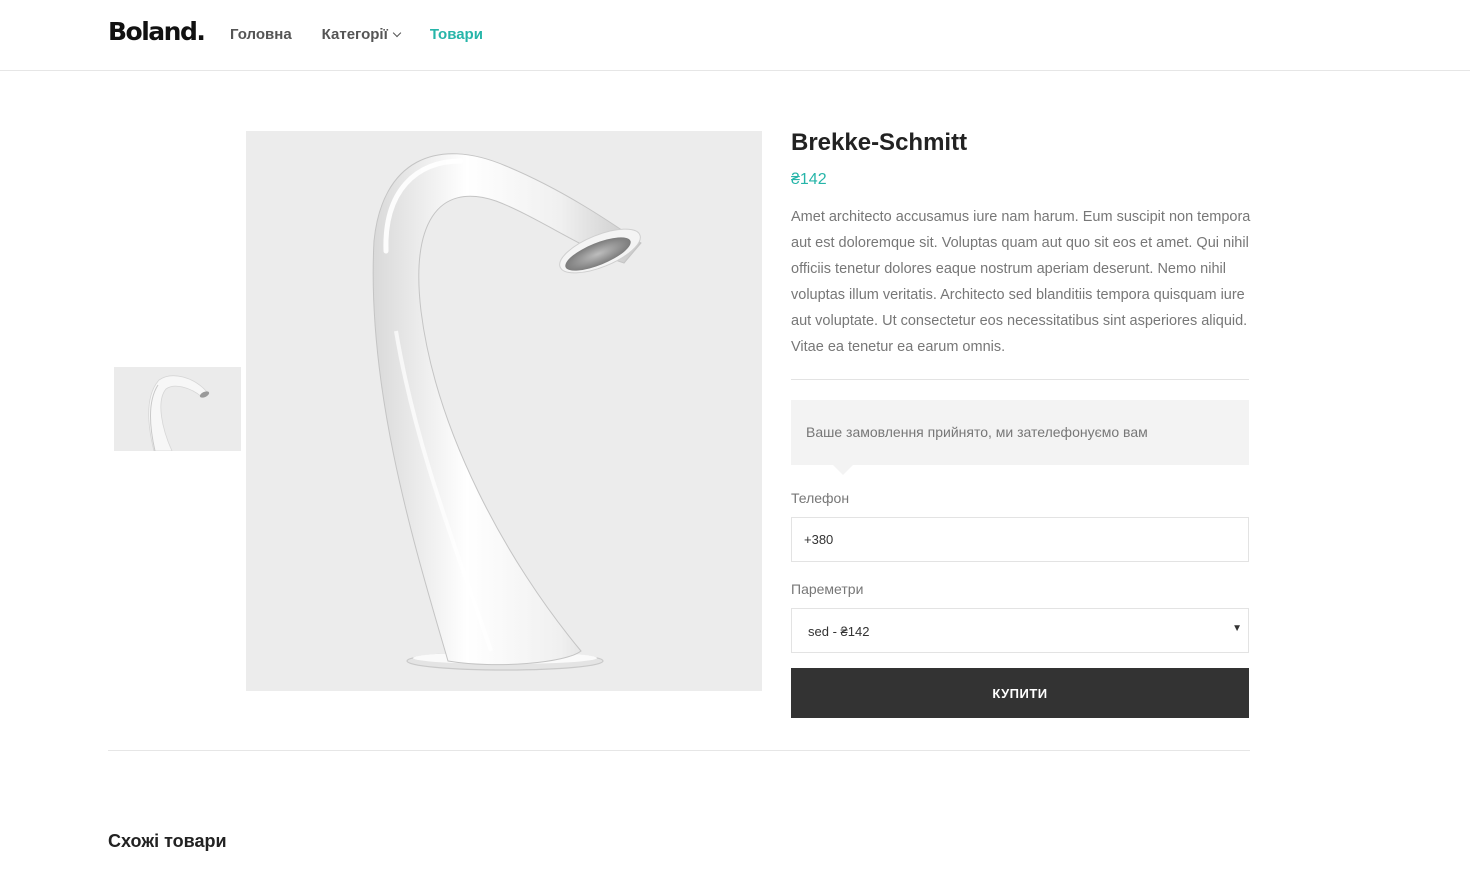 This screenshot has height=869, width=1470. I want to click on phone-label: Телефон, so click(820, 498).